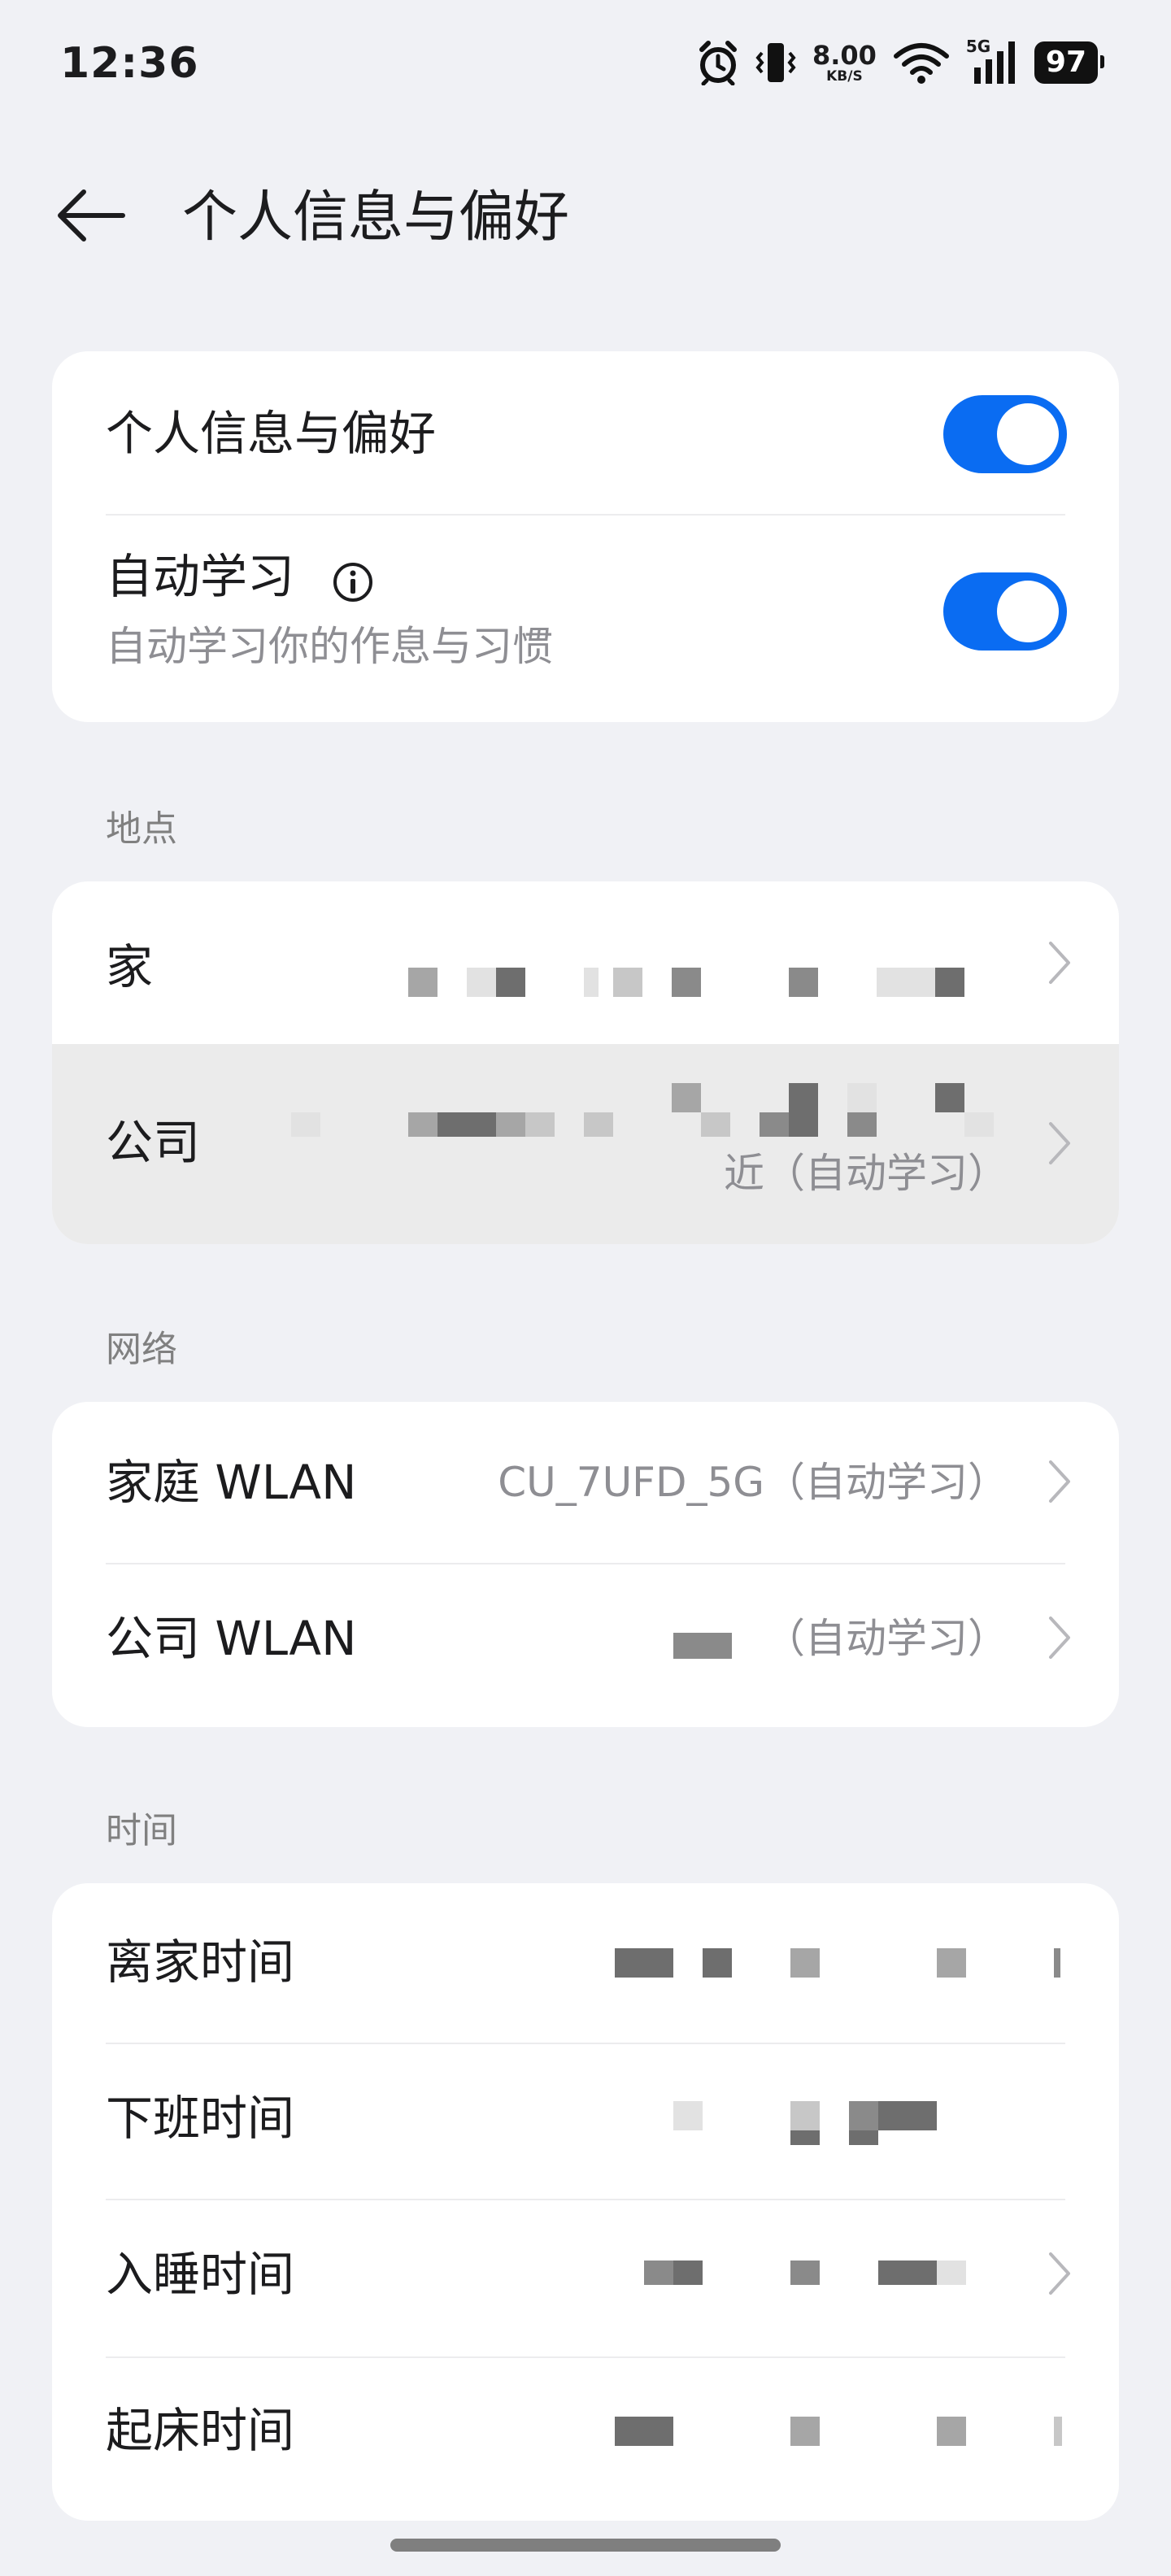 The height and width of the screenshot is (2576, 1171). What do you see at coordinates (585, 963) in the screenshot?
I see `home-location-row: 家` at bounding box center [585, 963].